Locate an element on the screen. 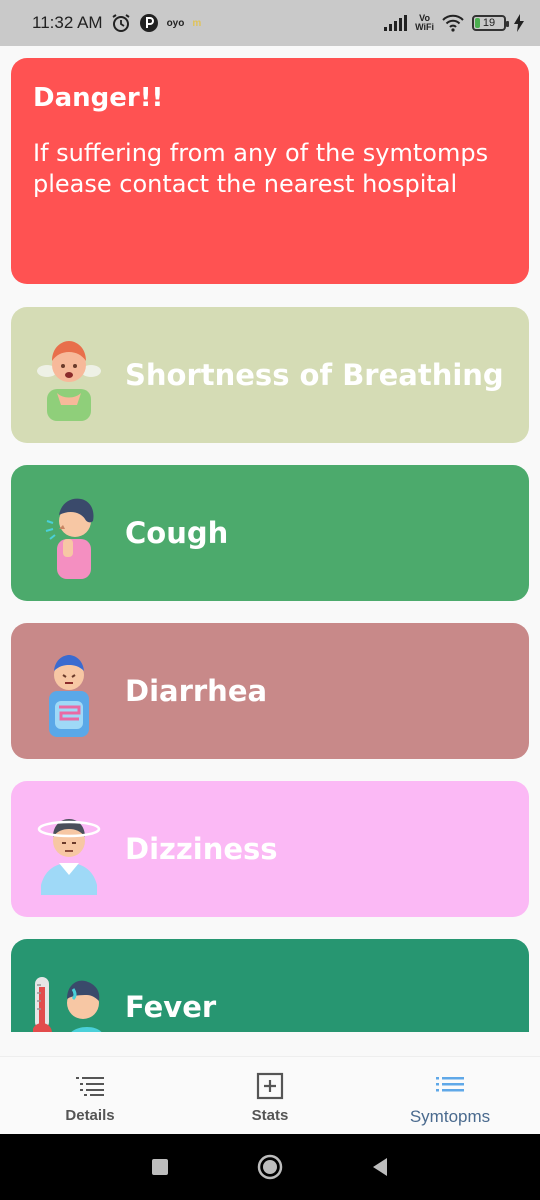 This screenshot has height=1200, width=540. coughing-person-icon is located at coordinates (69, 534).